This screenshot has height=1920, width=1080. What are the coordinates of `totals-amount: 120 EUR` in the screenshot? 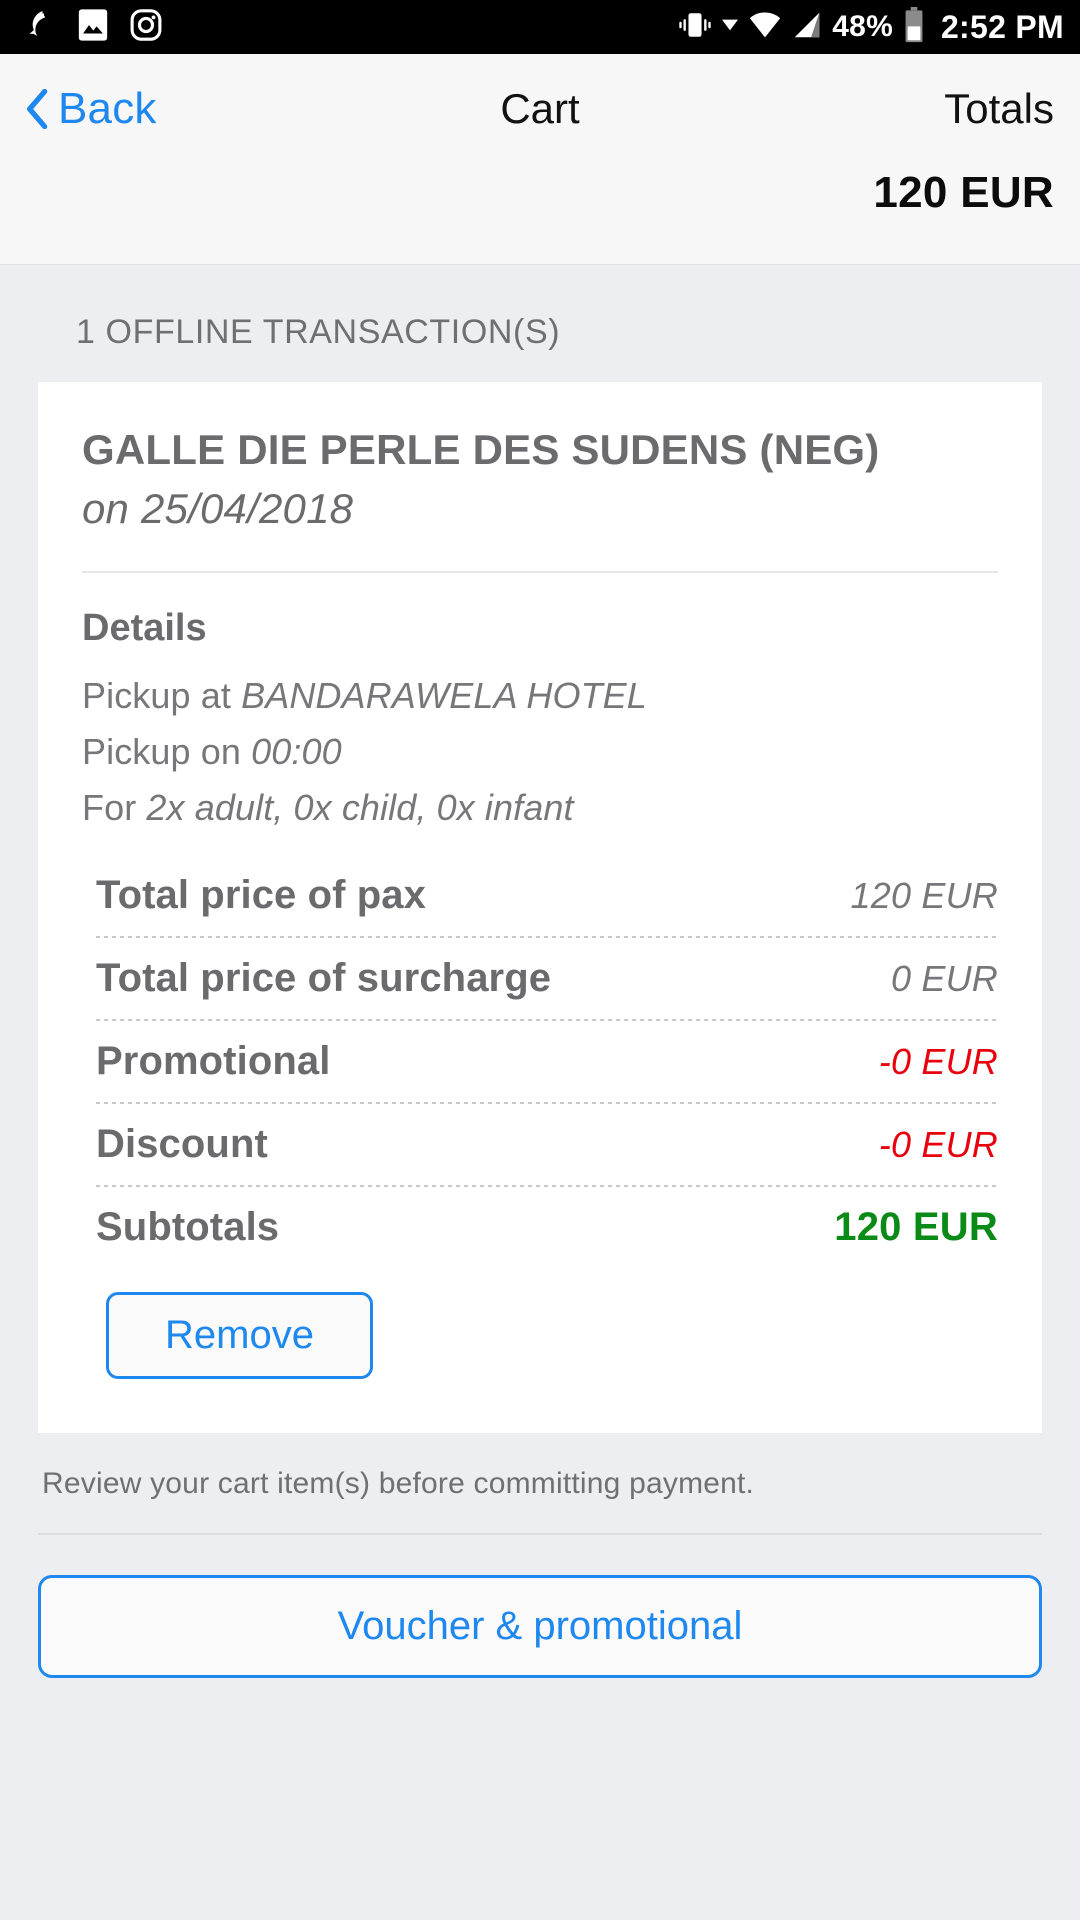 It's located at (963, 192).